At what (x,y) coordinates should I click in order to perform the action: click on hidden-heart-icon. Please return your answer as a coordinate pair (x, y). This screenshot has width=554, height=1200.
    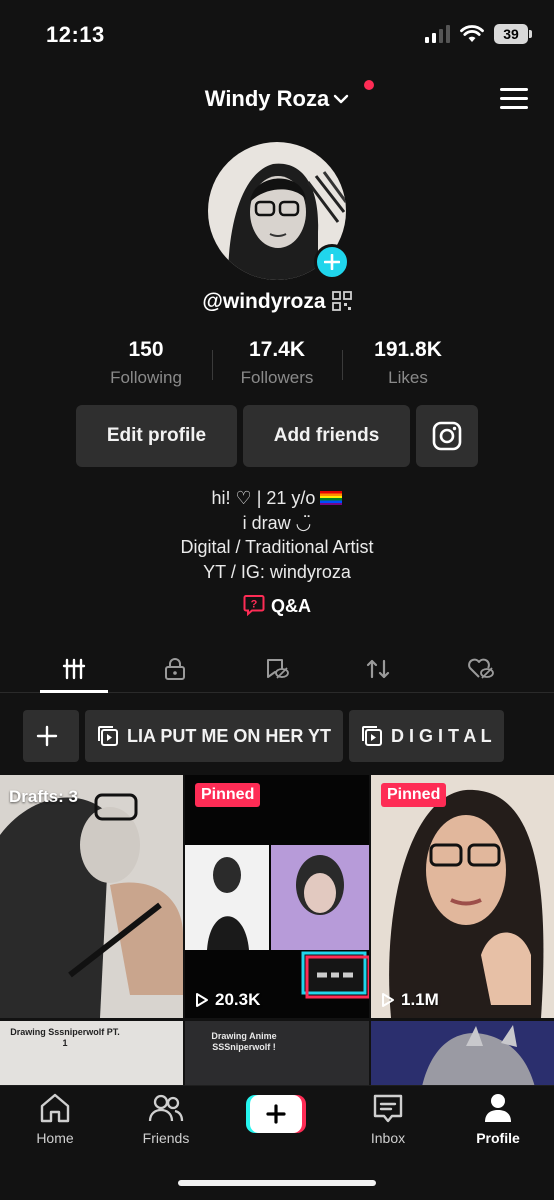
    Looking at the image, I should click on (481, 668).